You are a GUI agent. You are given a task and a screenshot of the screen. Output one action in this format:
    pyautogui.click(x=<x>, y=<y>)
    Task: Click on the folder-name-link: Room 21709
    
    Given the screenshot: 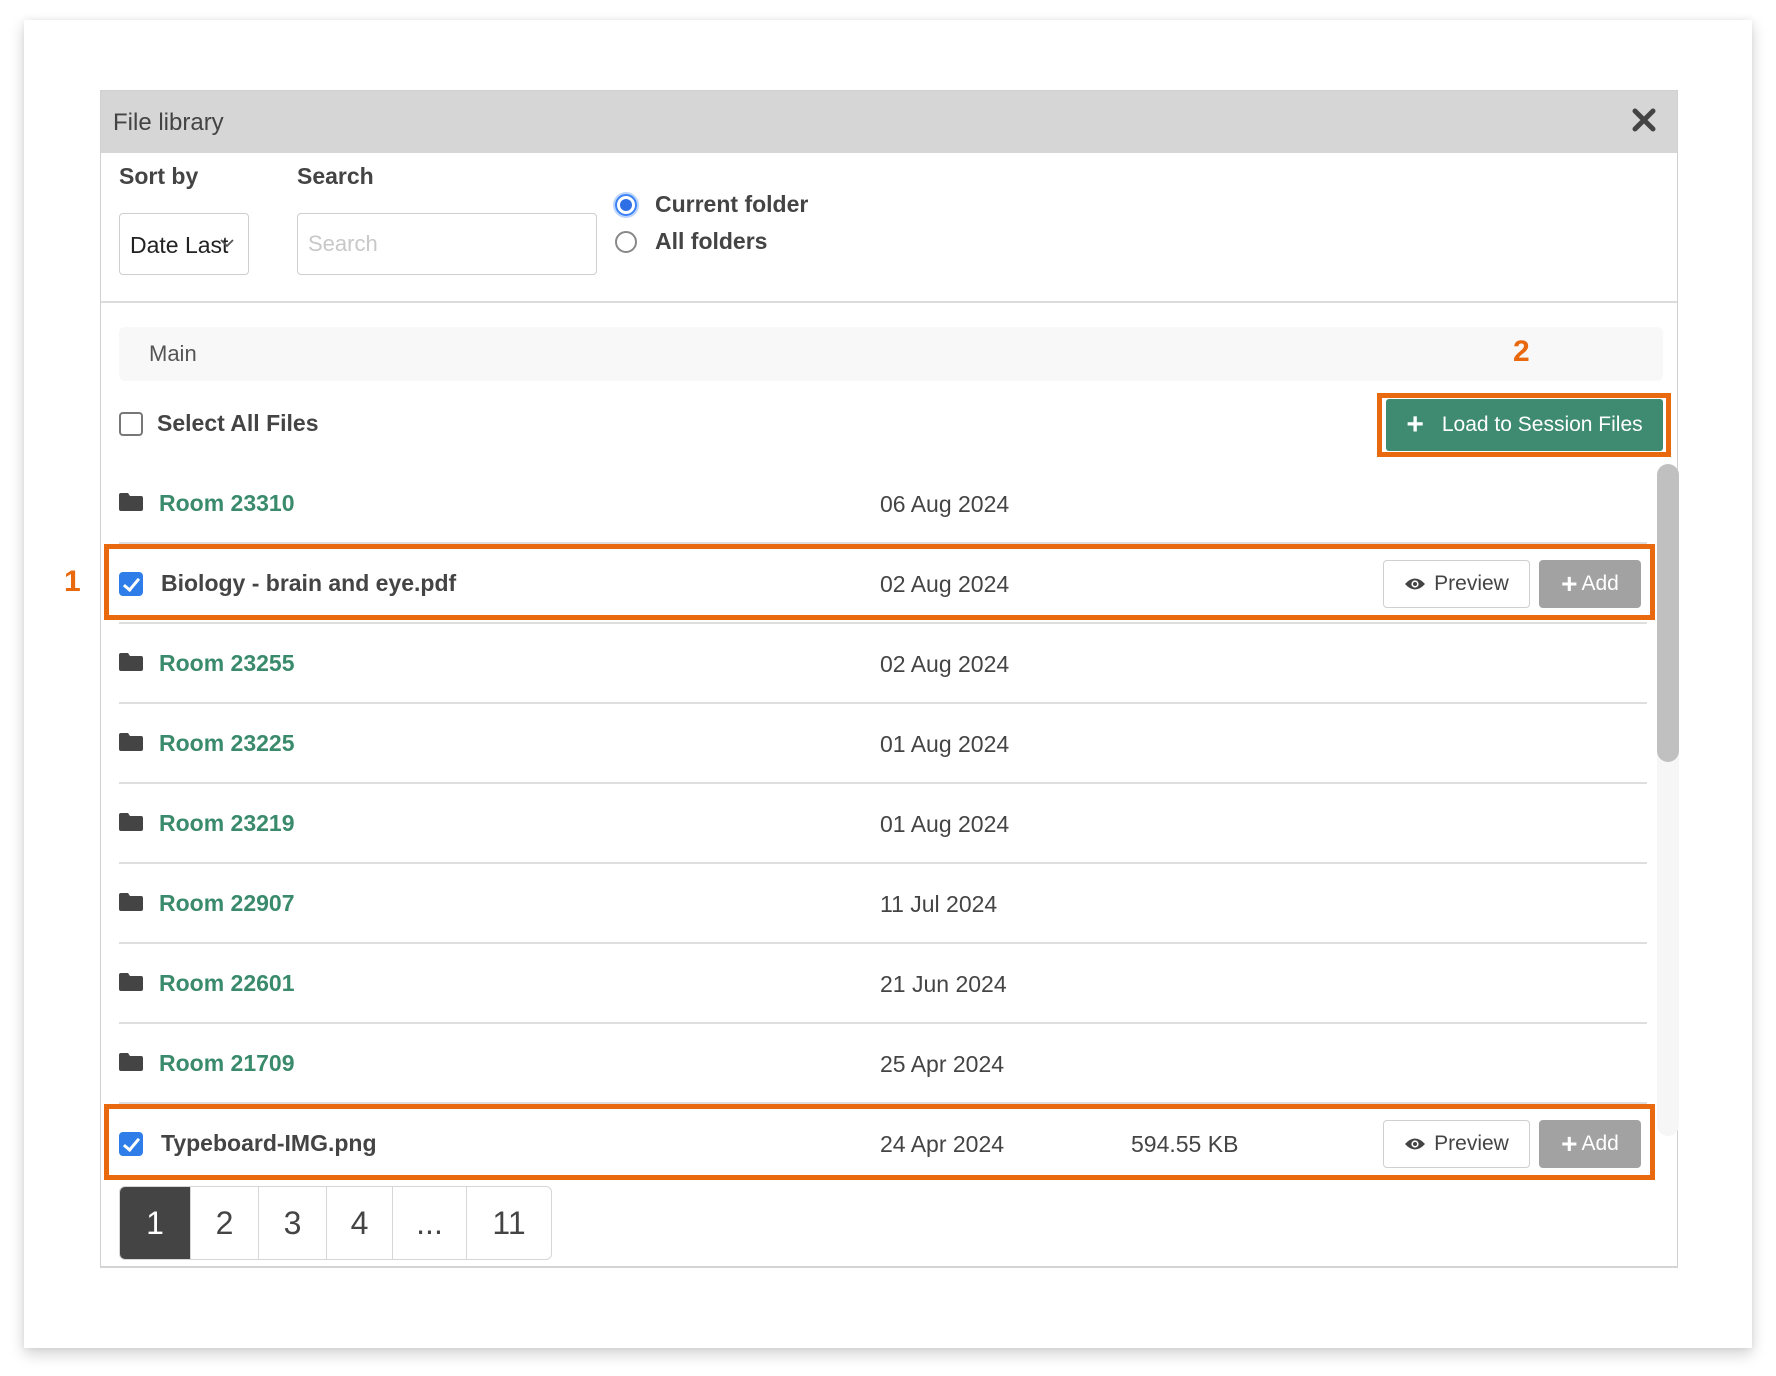 What is the action you would take?
    pyautogui.click(x=227, y=1063)
    